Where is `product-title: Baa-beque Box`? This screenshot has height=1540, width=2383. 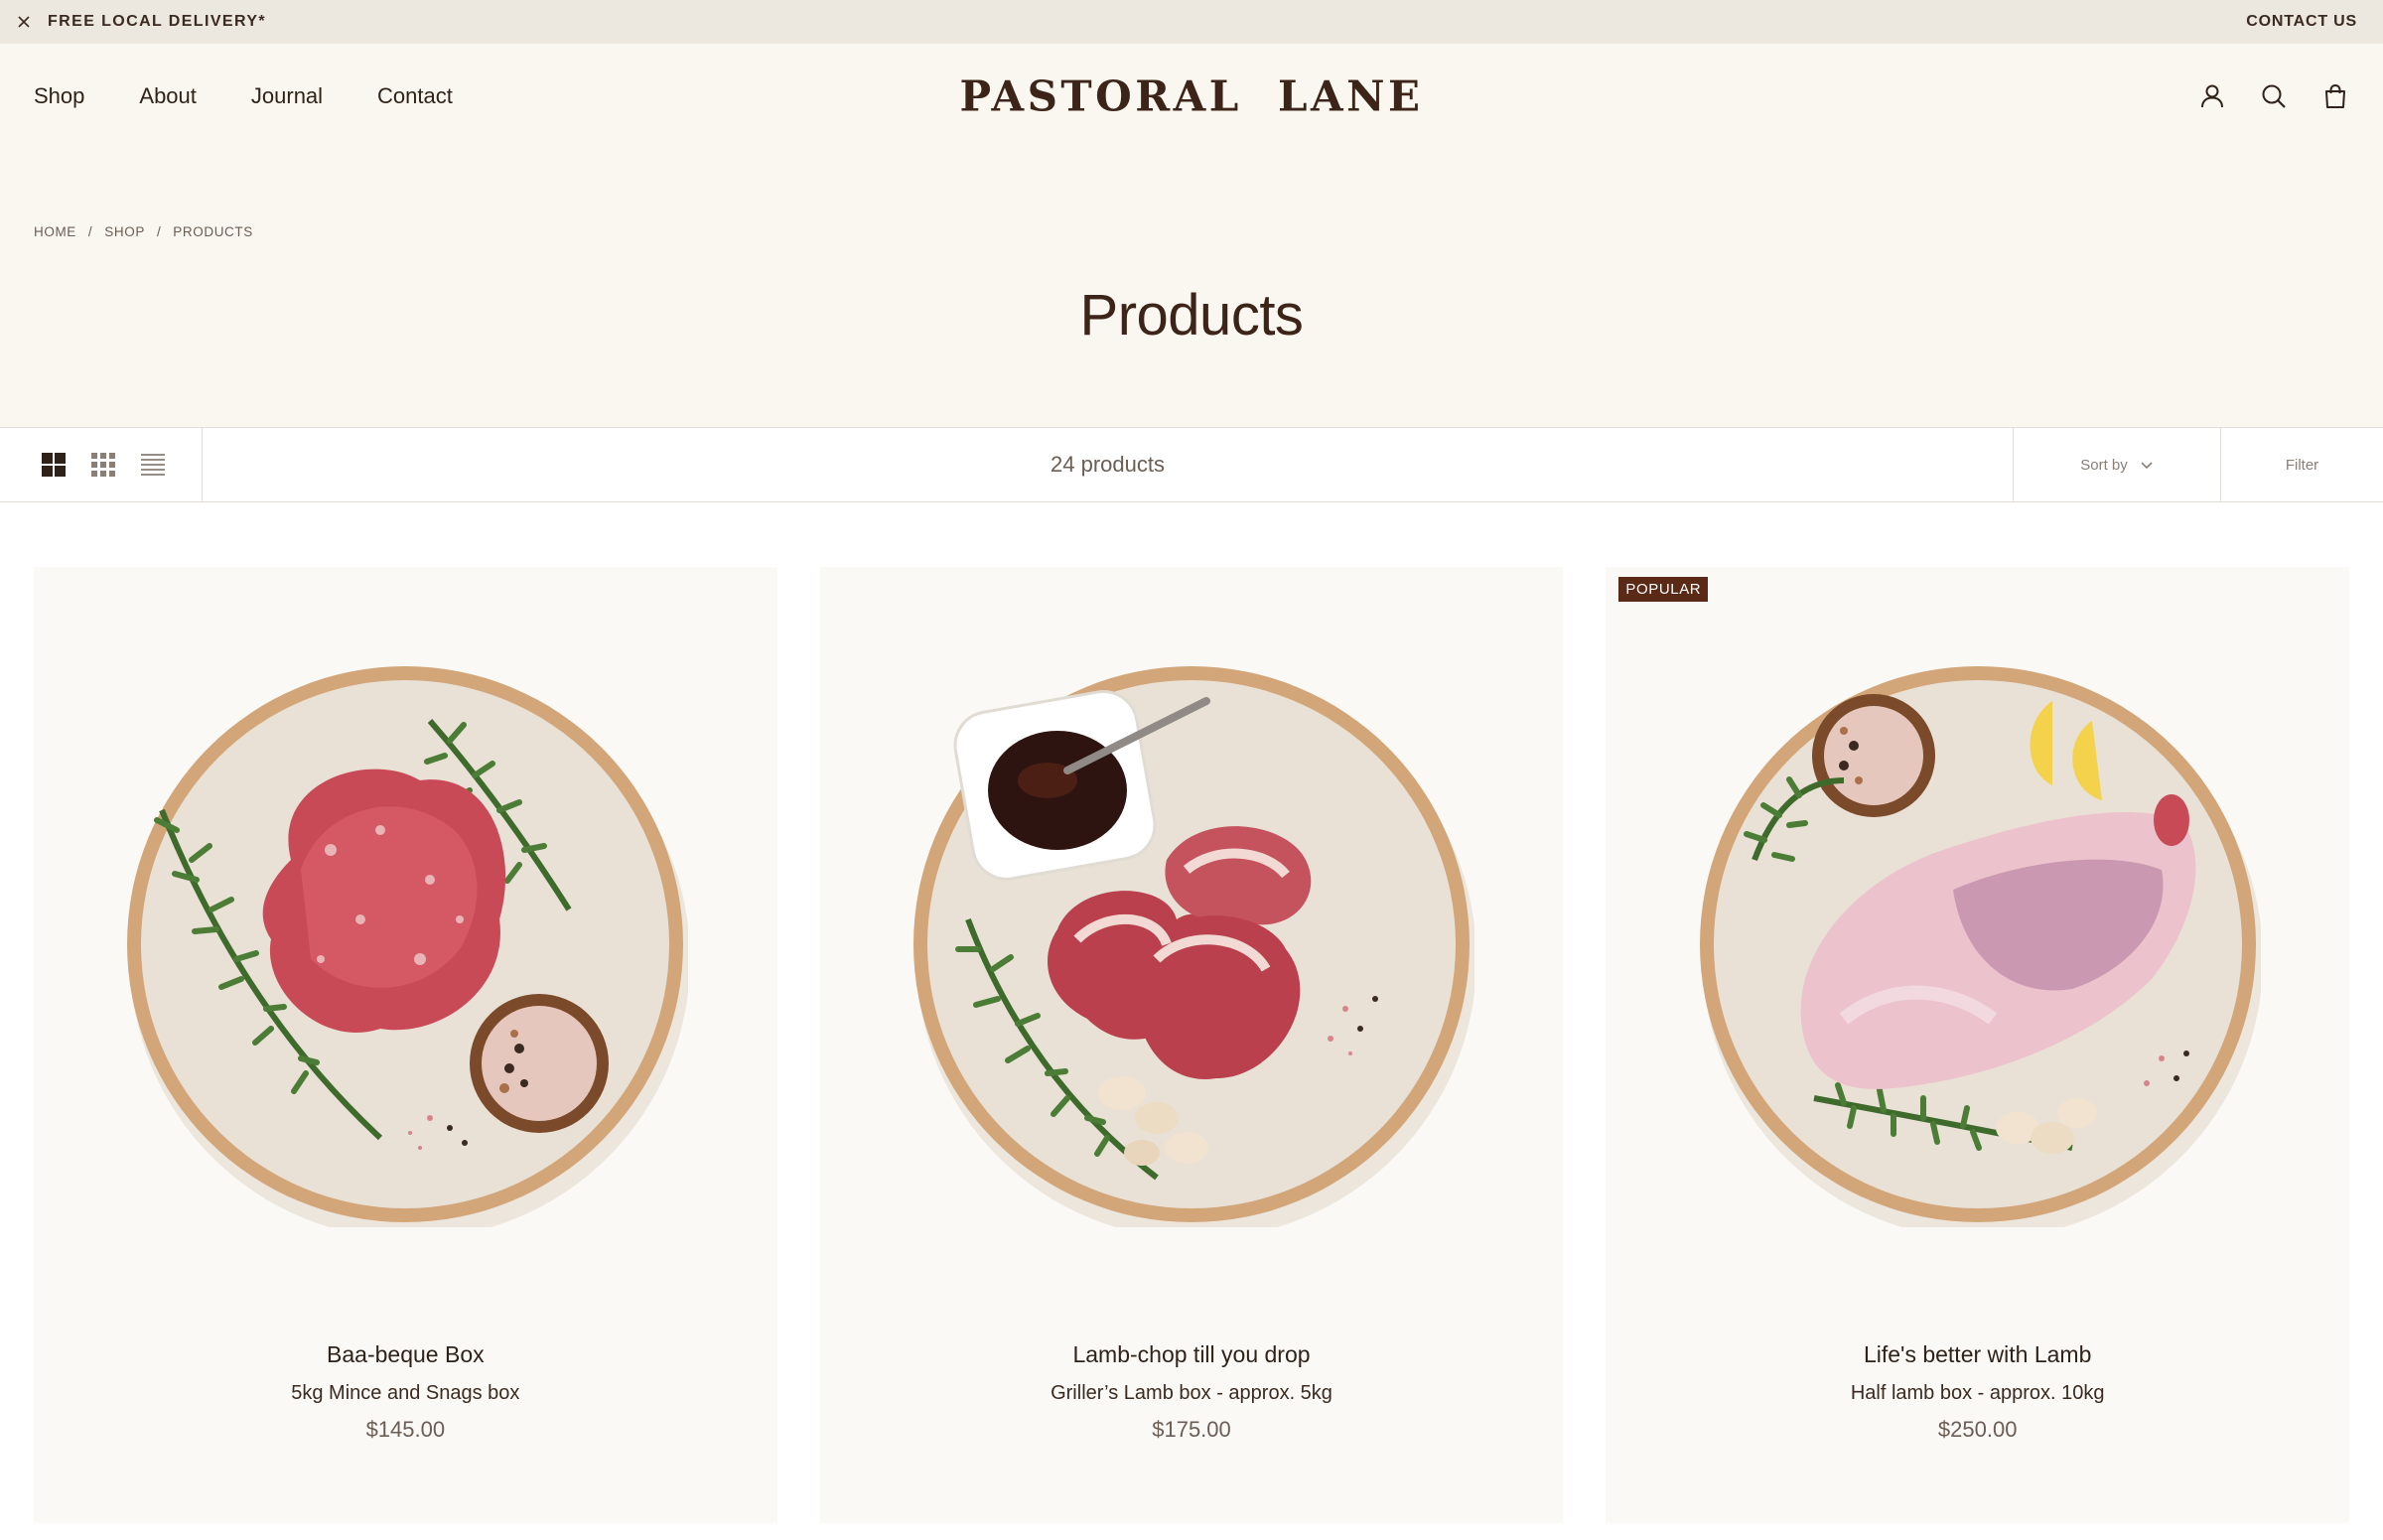
product-title: Baa-beque Box is located at coordinates (405, 1354).